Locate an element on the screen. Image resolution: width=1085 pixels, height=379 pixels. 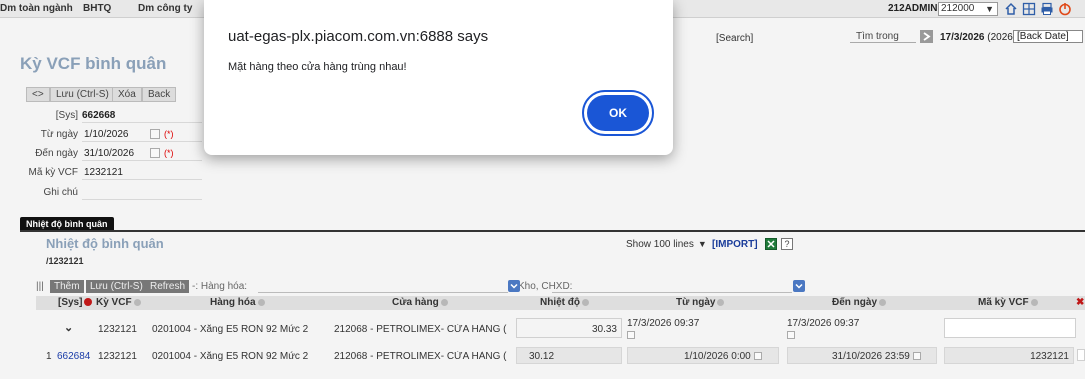
row-period: 1232121 is located at coordinates (117, 356).